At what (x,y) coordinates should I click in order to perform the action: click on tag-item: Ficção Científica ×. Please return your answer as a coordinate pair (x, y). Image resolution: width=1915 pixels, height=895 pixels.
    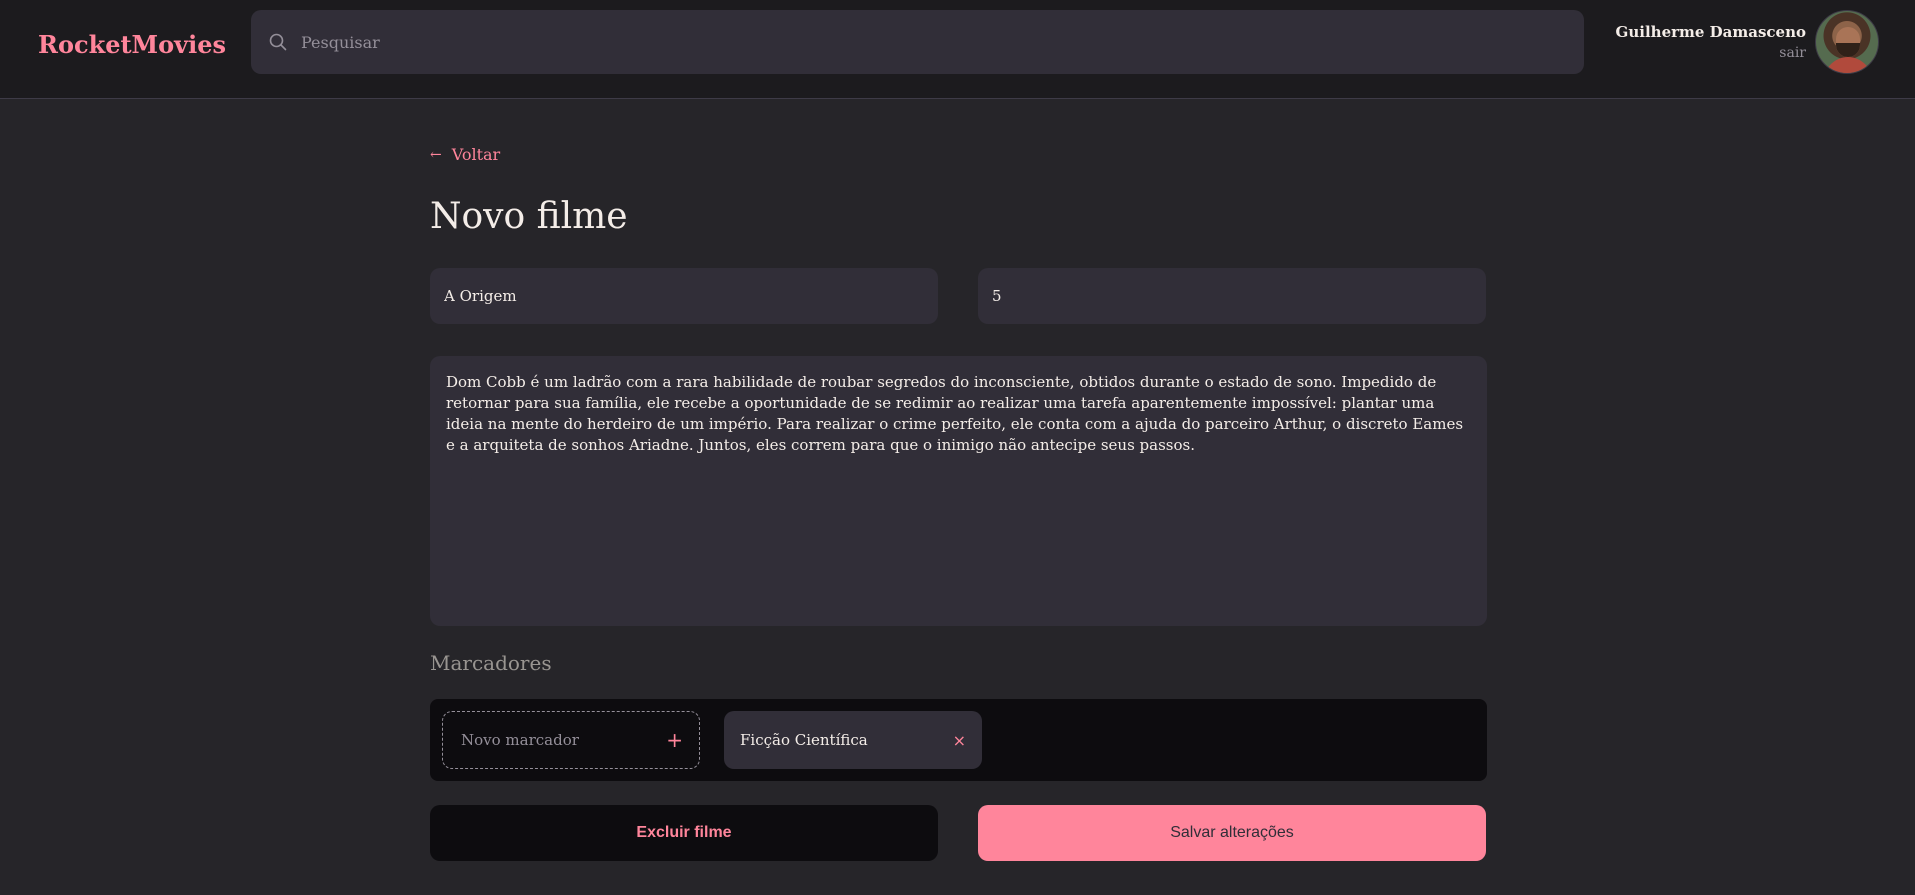
    Looking at the image, I should click on (853, 740).